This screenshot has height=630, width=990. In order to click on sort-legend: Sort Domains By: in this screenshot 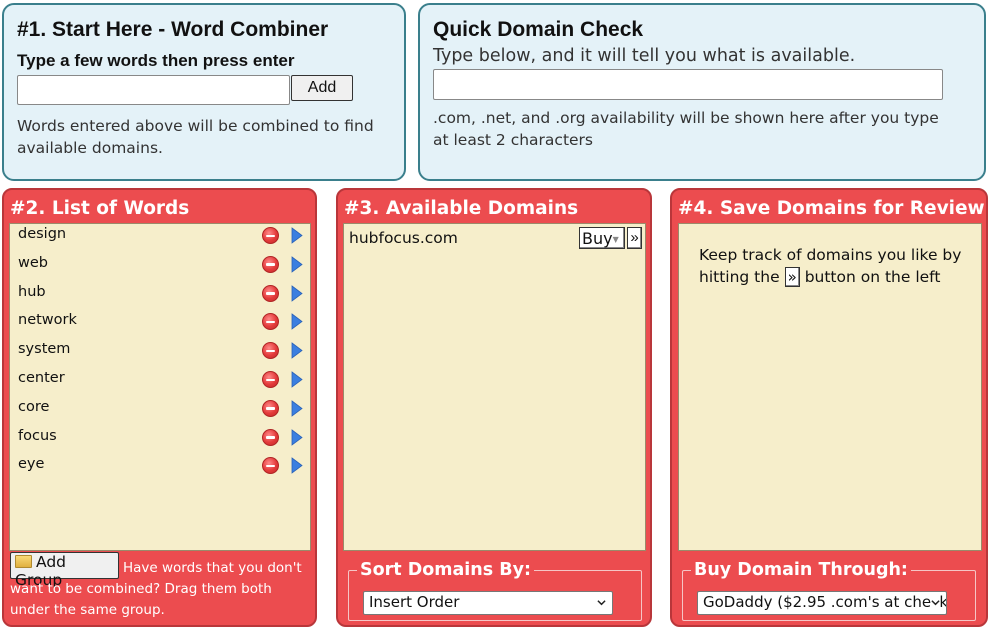, I will do `click(446, 570)`.